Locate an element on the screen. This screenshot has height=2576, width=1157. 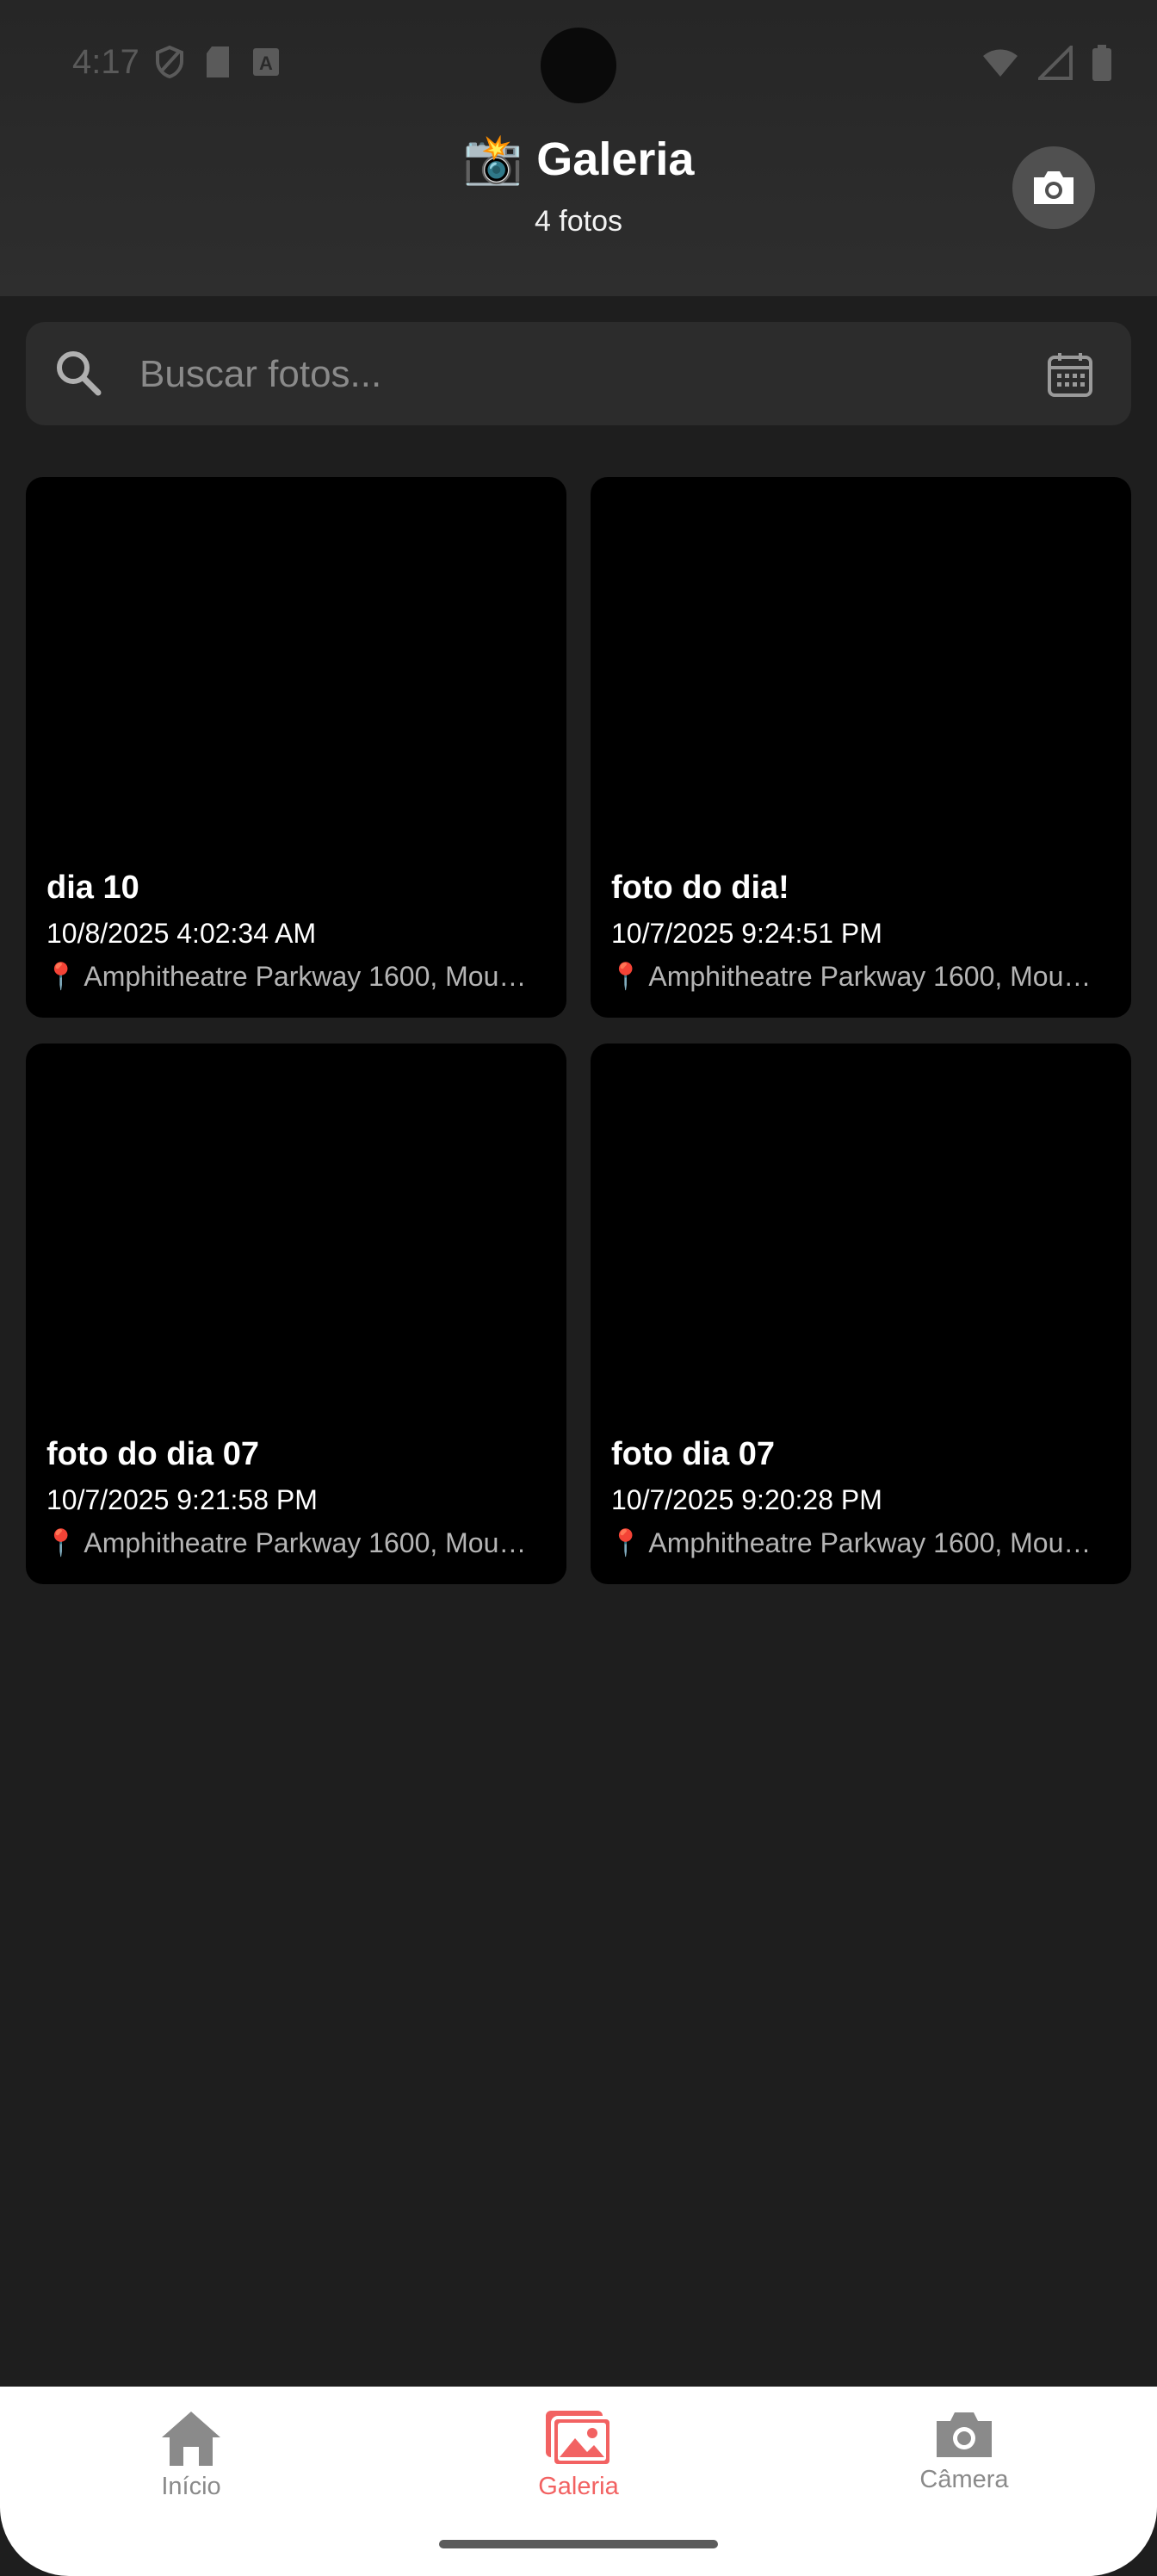
photo-title: foto do dia 07 is located at coordinates (153, 1454).